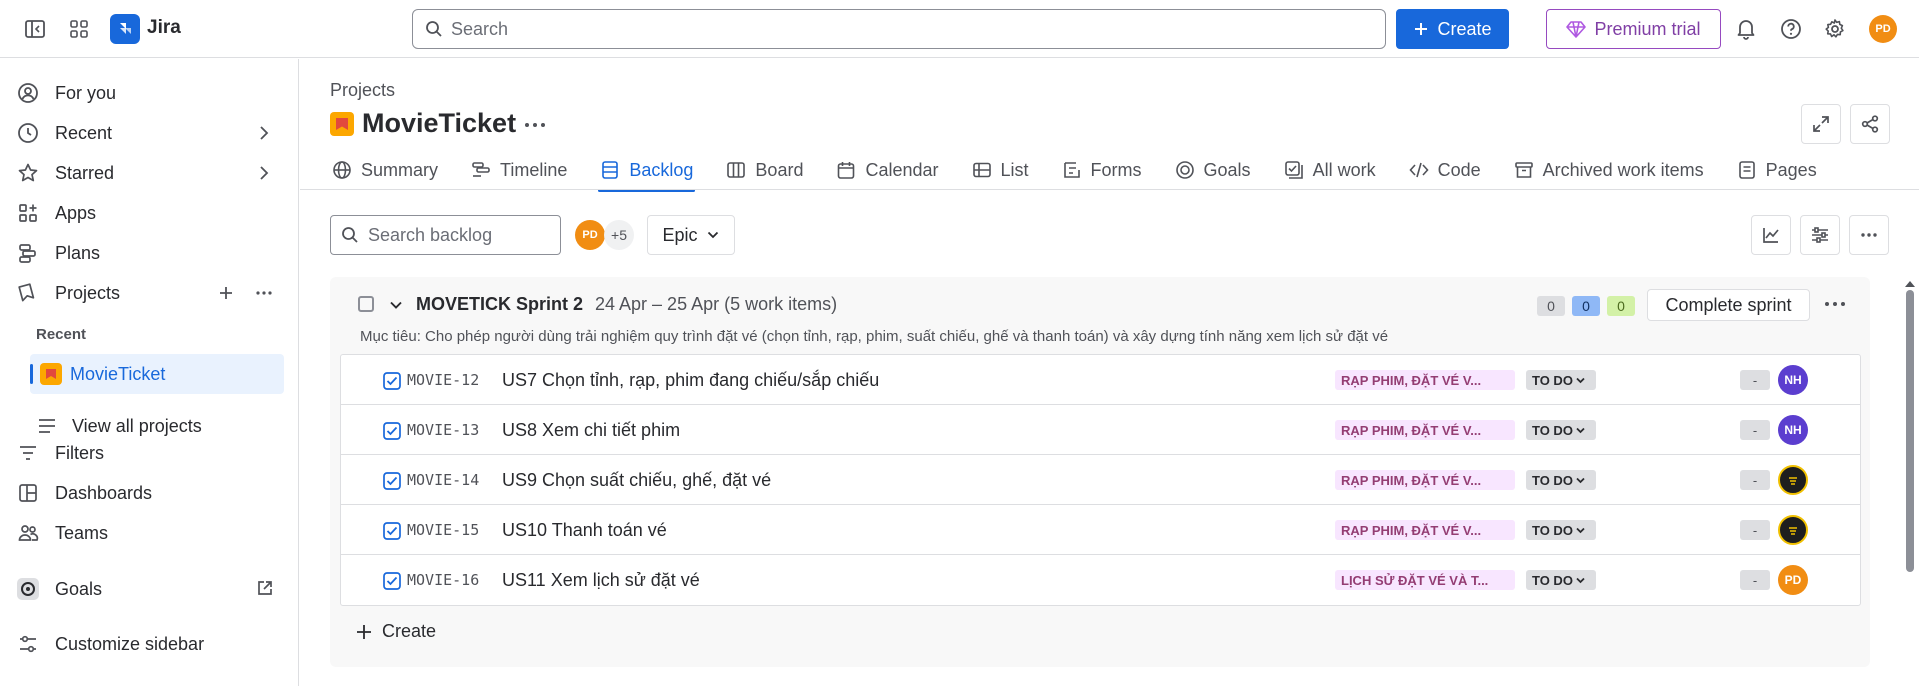 Image resolution: width=1919 pixels, height=686 pixels. What do you see at coordinates (264, 293) in the screenshot?
I see `more-options-icon` at bounding box center [264, 293].